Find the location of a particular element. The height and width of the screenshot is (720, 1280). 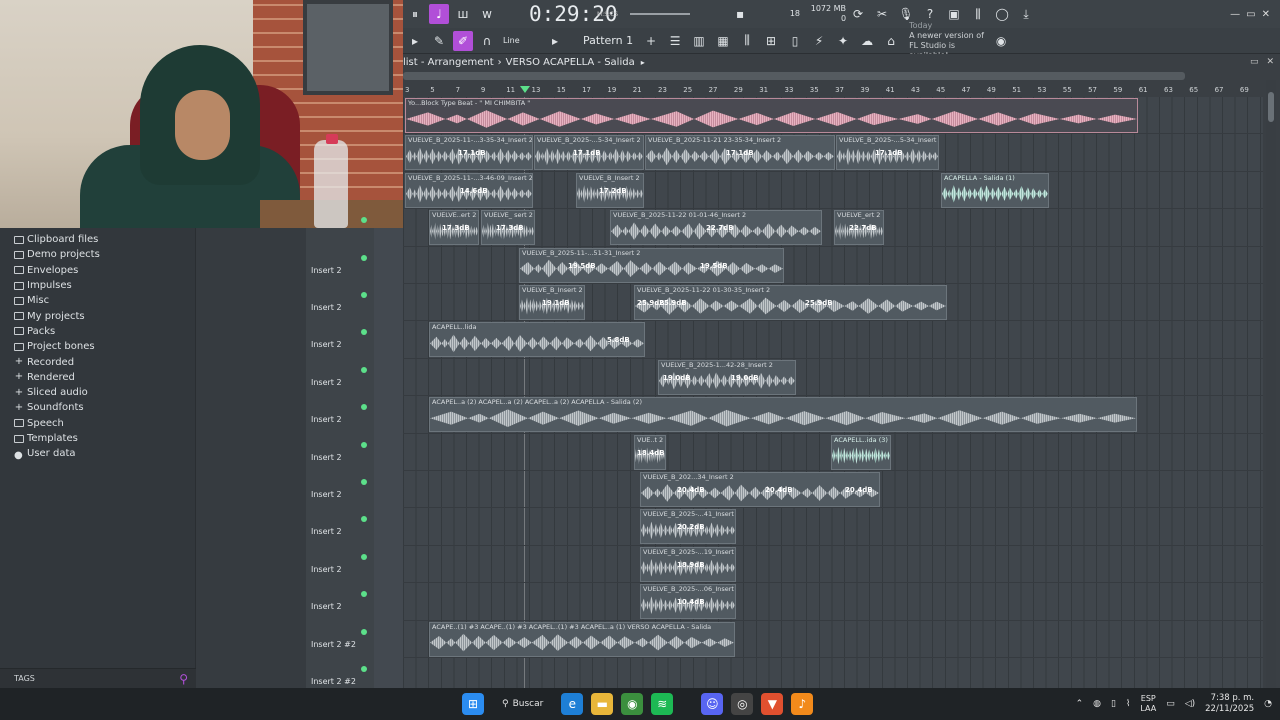

audio-clip: VUELVE_ sert 2 17.3dB is located at coordinates (508, 228).